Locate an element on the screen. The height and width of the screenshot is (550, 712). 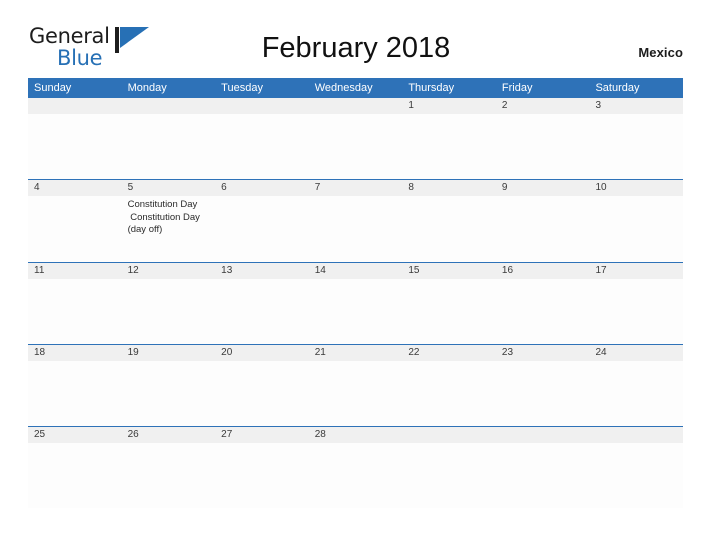
weekday-header-saturday: Saturday is located at coordinates (617, 88).